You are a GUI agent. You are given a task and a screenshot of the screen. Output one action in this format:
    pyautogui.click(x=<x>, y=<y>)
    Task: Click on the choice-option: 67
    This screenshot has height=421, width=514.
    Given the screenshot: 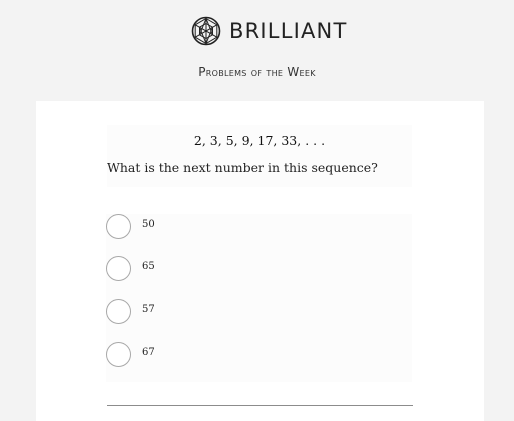 What is the action you would take?
    pyautogui.click(x=259, y=356)
    